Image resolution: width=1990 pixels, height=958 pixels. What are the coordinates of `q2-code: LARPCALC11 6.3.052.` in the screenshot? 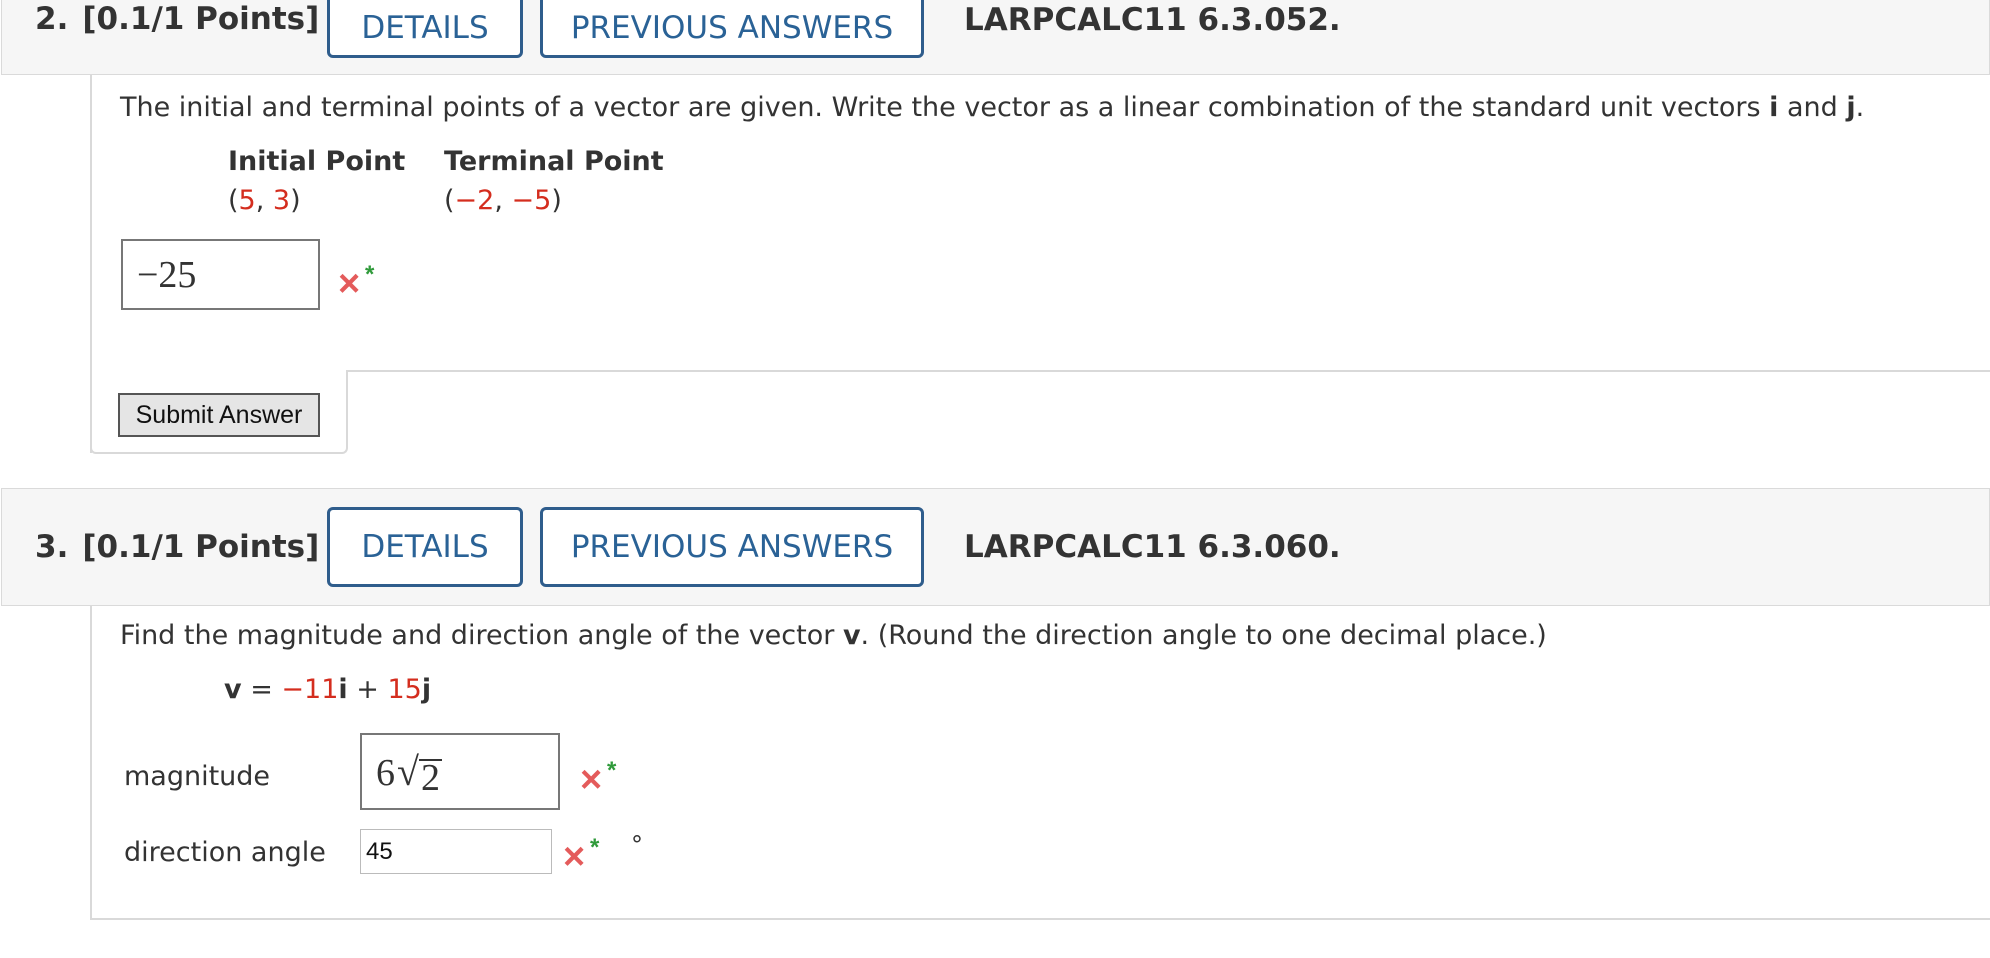 It's located at (1152, 20).